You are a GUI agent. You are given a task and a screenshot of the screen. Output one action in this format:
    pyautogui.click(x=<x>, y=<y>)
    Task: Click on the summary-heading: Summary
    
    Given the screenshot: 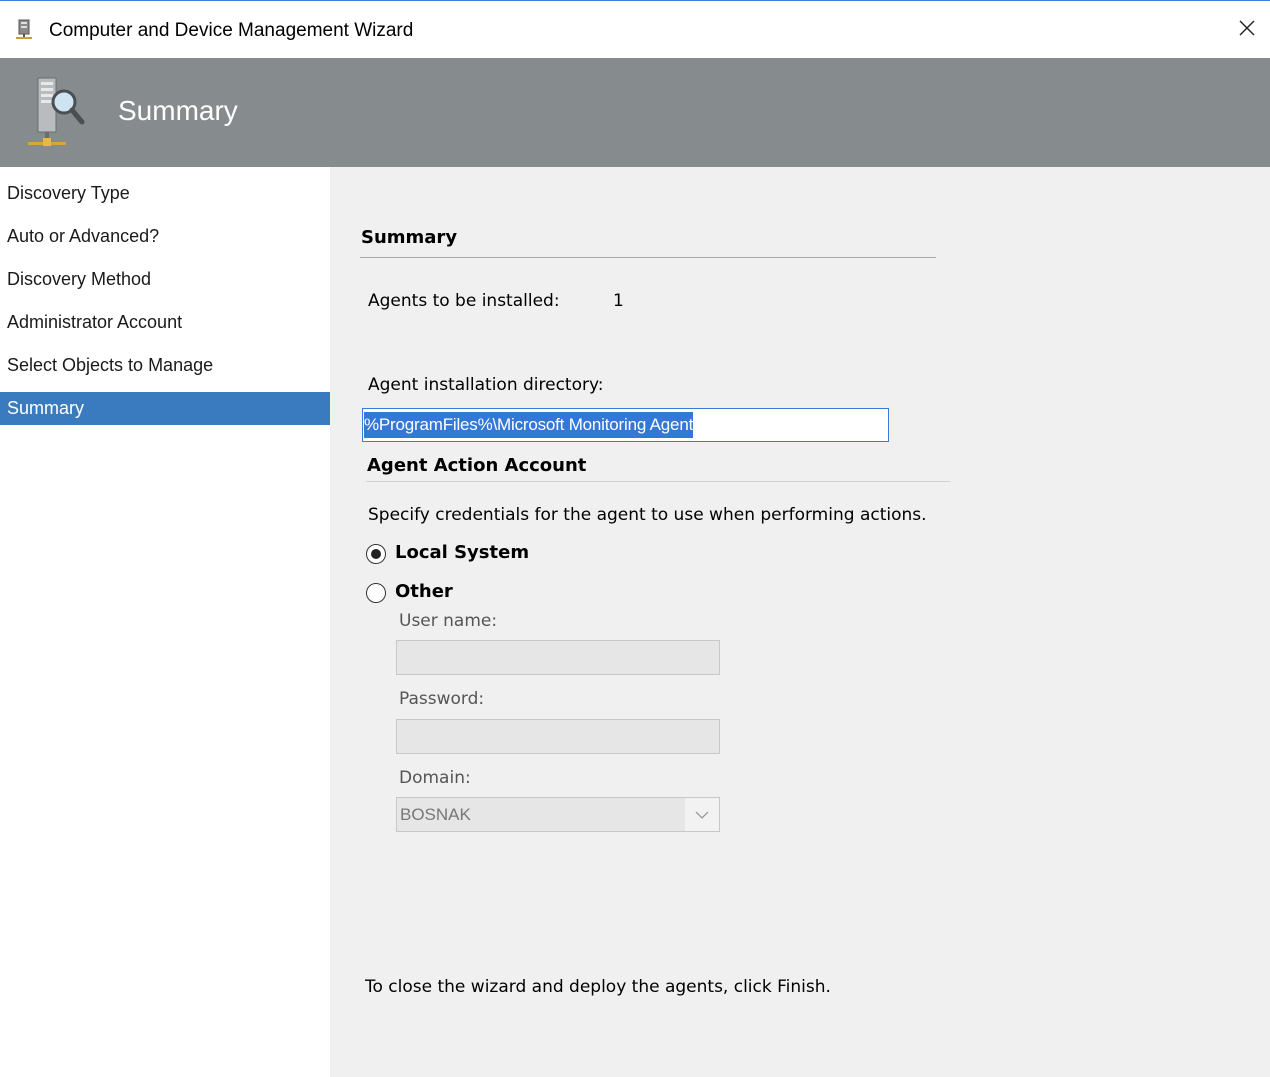 What is the action you would take?
    pyautogui.click(x=409, y=237)
    